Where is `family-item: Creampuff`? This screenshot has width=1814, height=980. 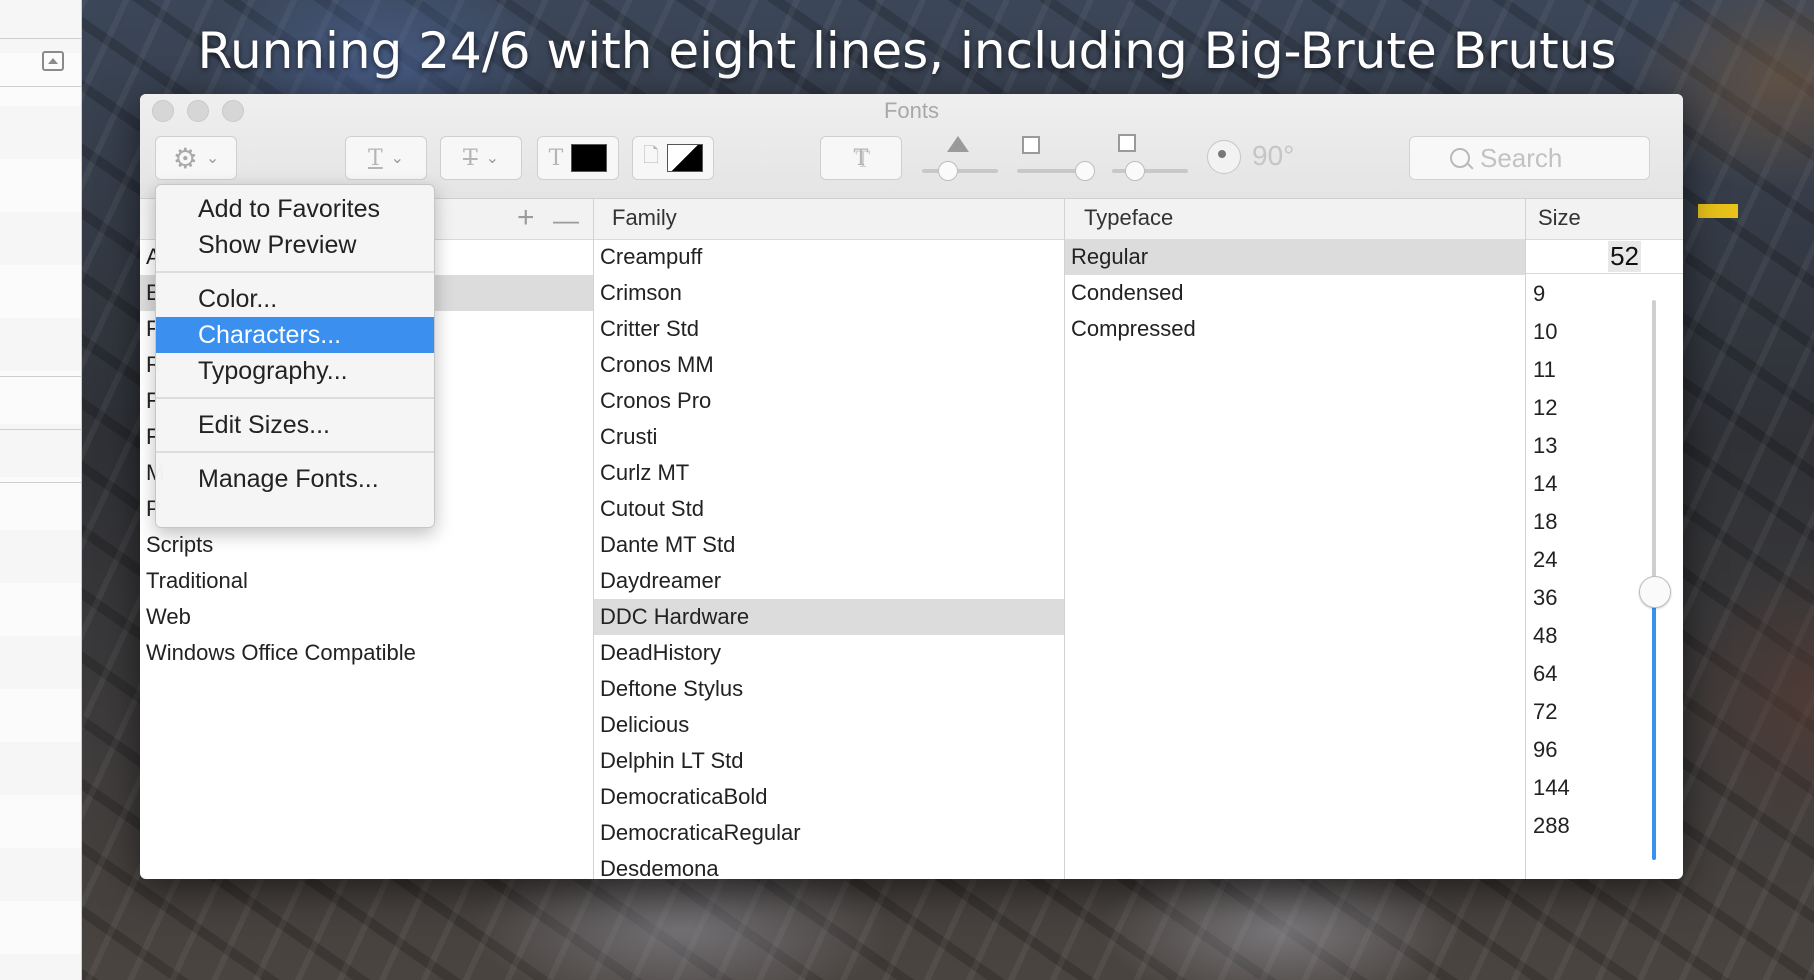 family-item: Creampuff is located at coordinates (829, 257).